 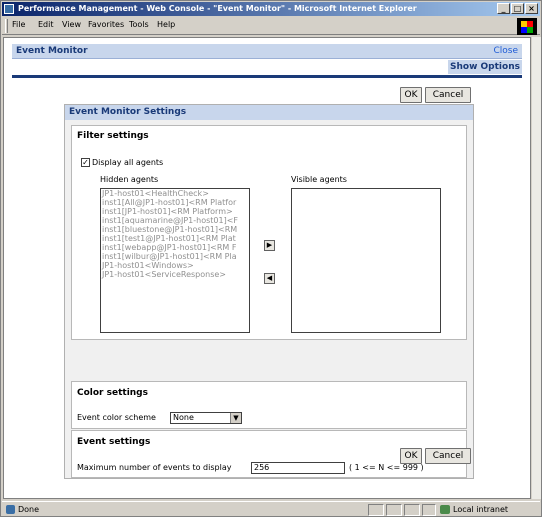 I want to click on visible-agents-list, so click(x=366, y=260).